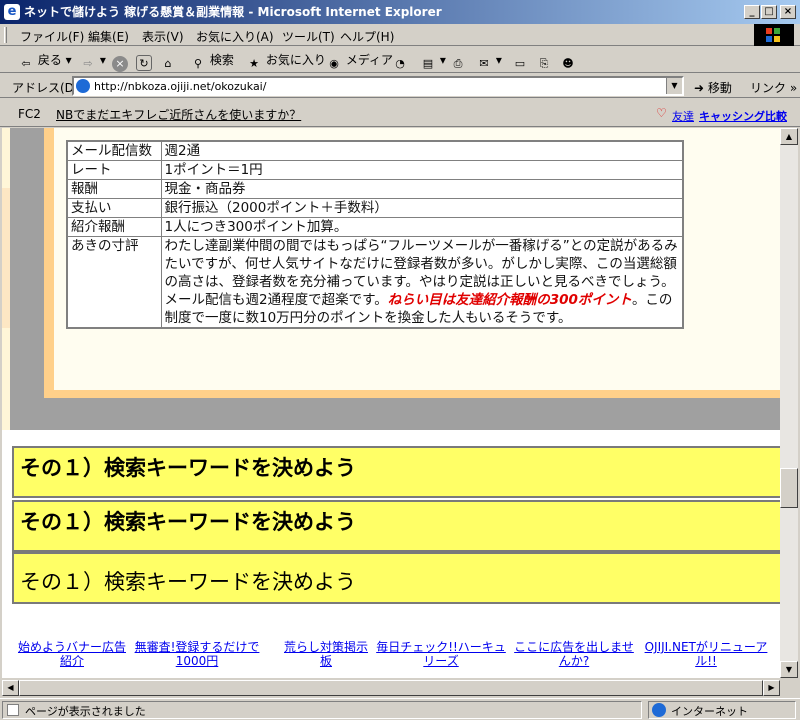 The height and width of the screenshot is (720, 800). I want to click on horizontal-scrollbar: ◀ ▶, so click(391, 688).